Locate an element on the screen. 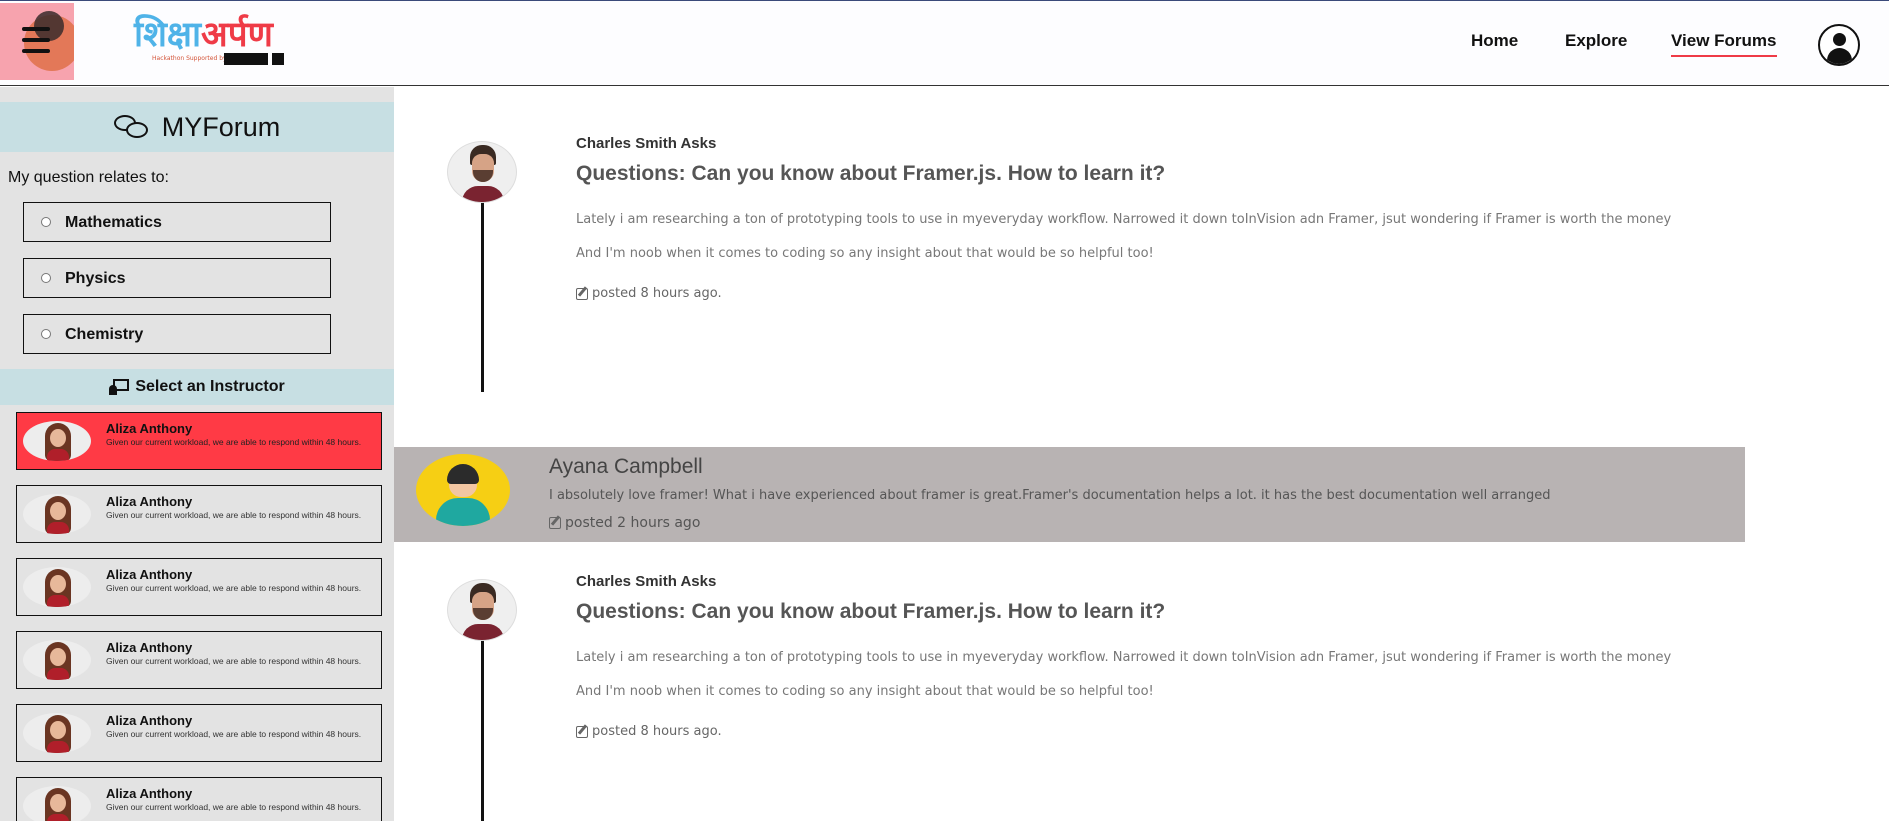 The image size is (1889, 821). sponsor-badge is located at coordinates (246, 59).